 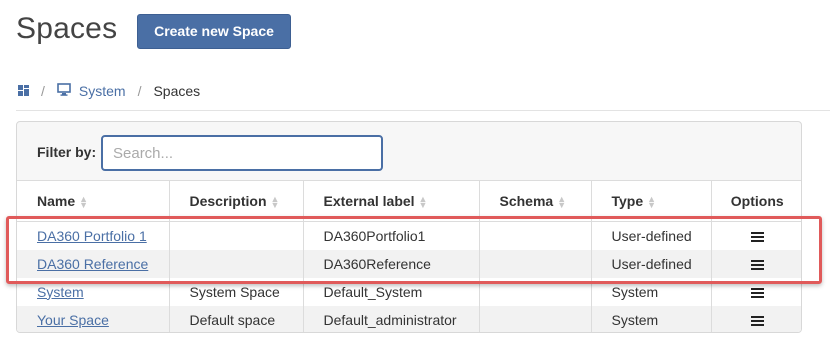 I want to click on space-name-link: Your Space, so click(x=73, y=320).